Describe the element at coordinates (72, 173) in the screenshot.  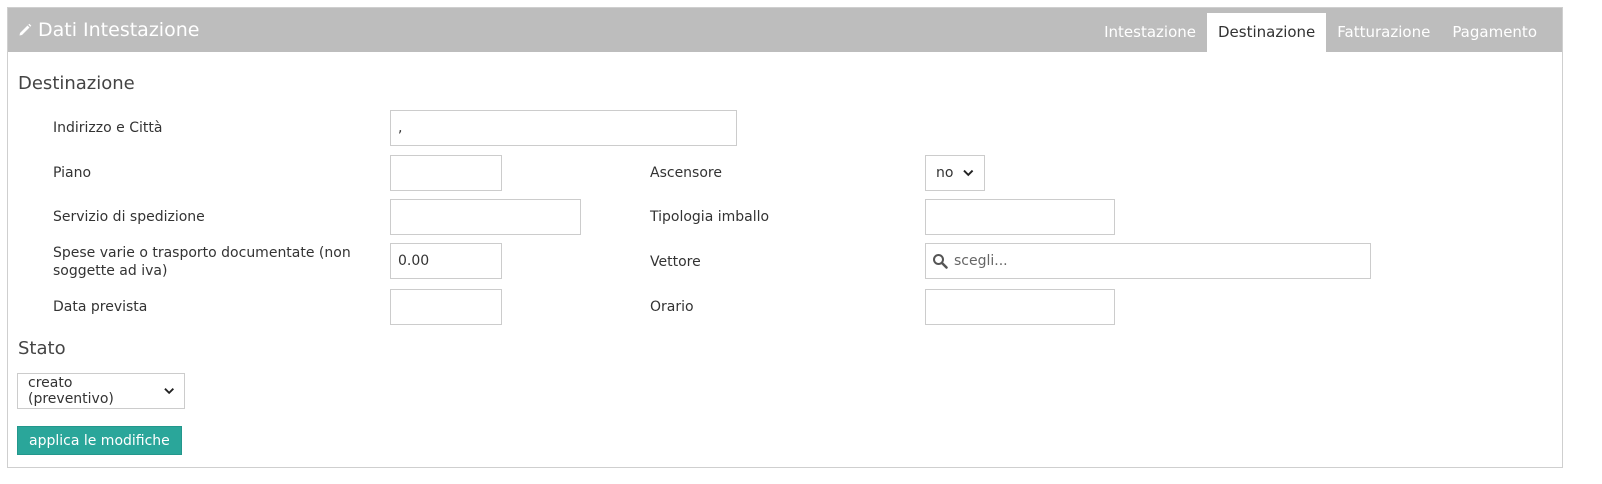
I see `piano-label: Piano` at that location.